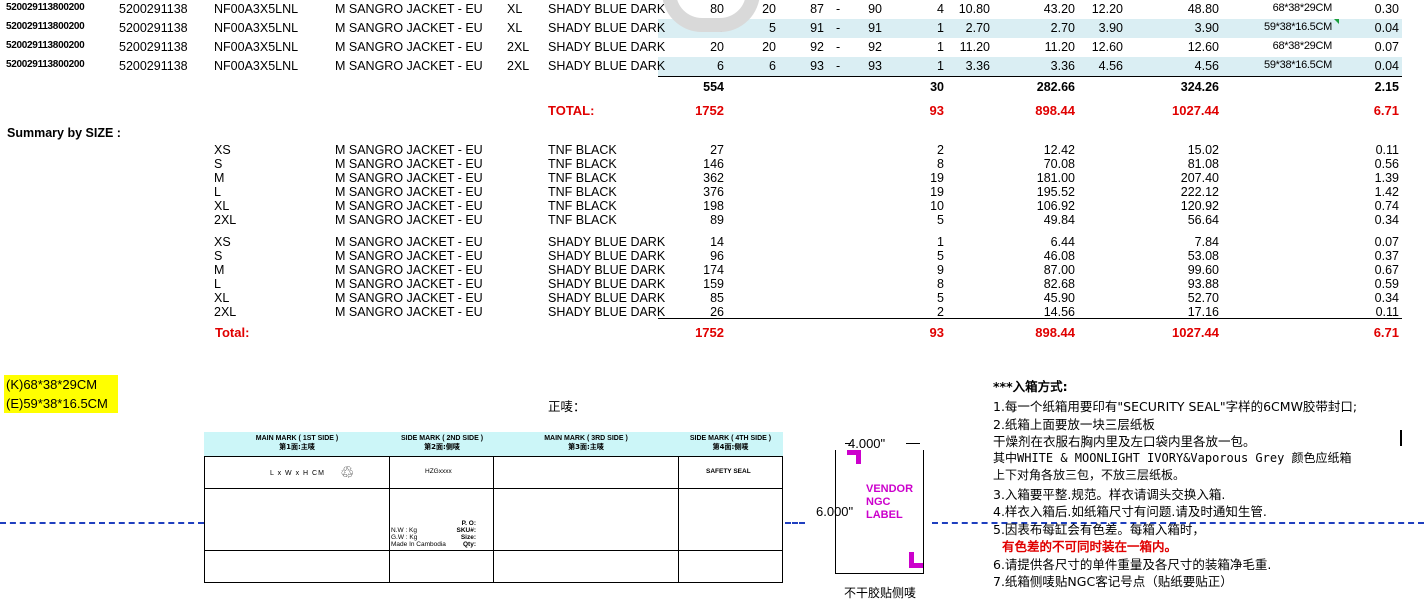 The width and height of the screenshot is (1427, 601). Describe the element at coordinates (218, 256) in the screenshot. I see `summary-size-cell: S` at that location.